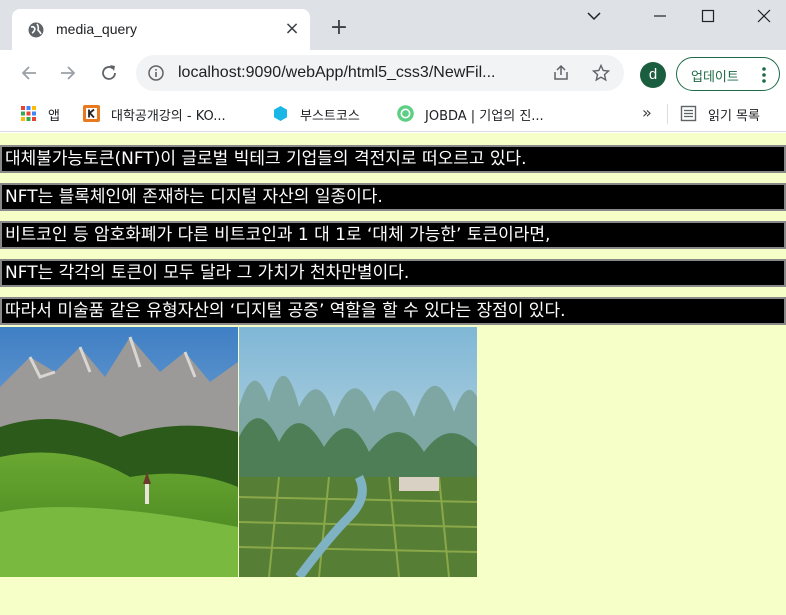 This screenshot has width=786, height=615. What do you see at coordinates (764, 16) in the screenshot?
I see `close-window-icon` at bounding box center [764, 16].